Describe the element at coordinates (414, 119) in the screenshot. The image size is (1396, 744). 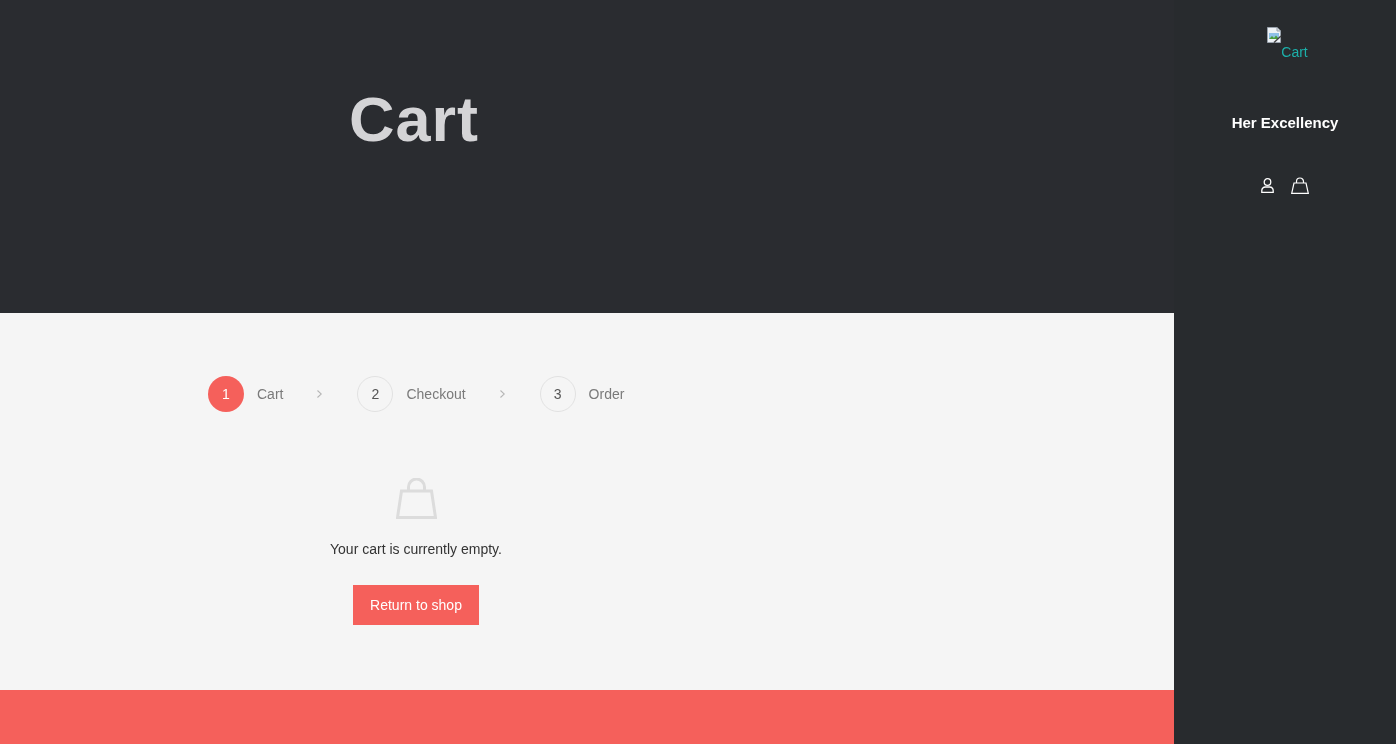
I see `page-title: Cart` at that location.